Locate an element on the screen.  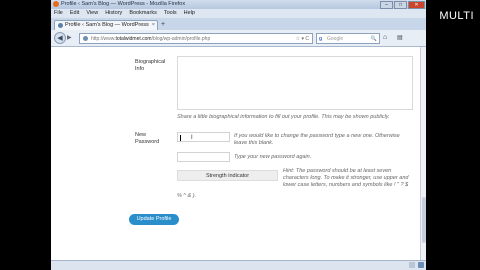
pw-desc-line2: leave this blank. is located at coordinates (254, 143).